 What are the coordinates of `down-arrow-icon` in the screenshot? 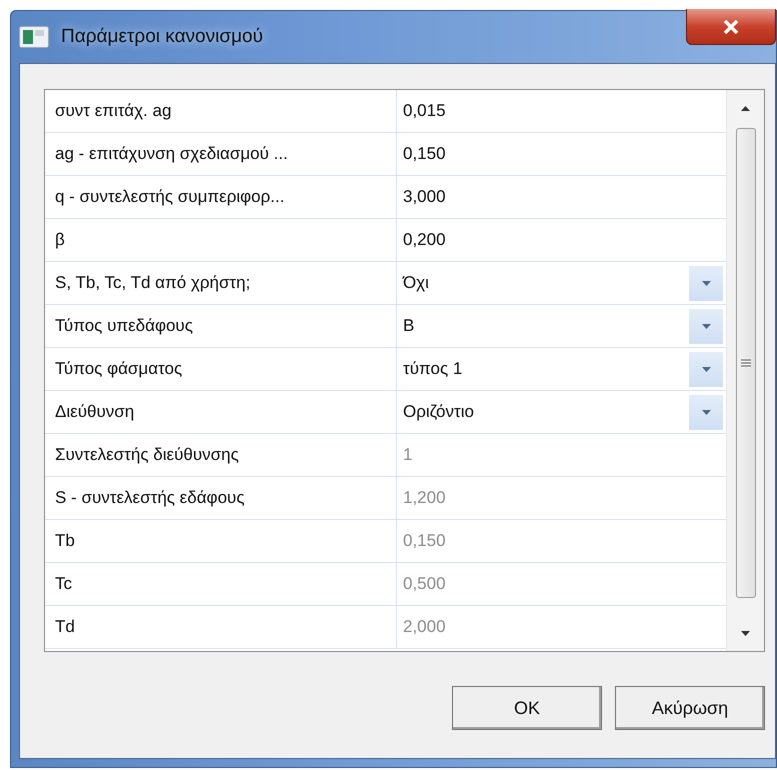 It's located at (745, 633).